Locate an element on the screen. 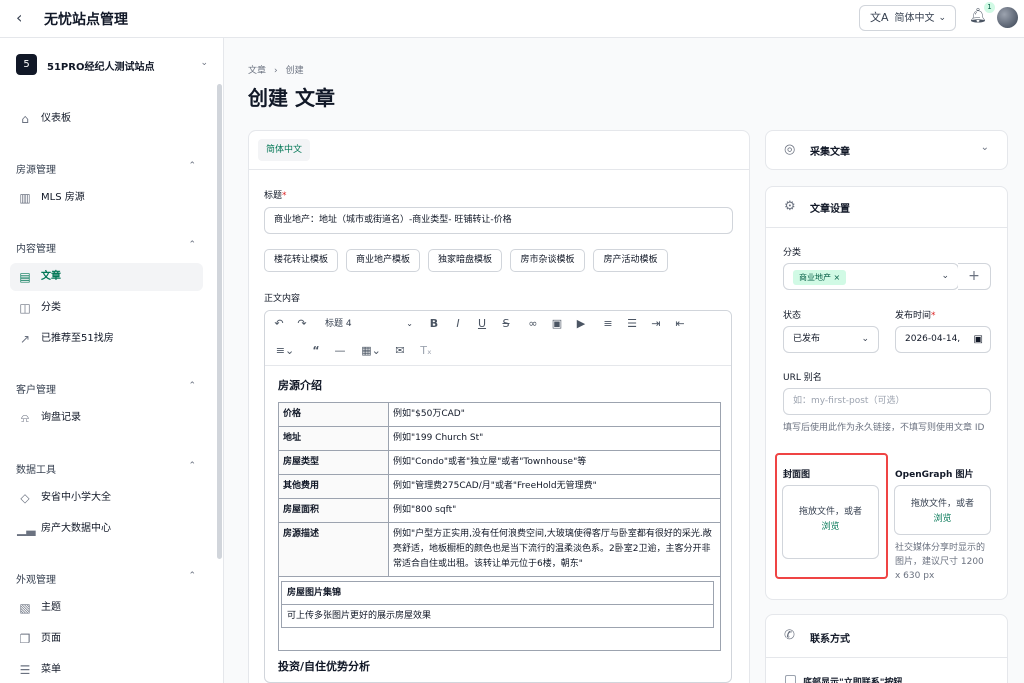 Image resolution: width=1024 pixels, height=683 pixels. table-row: 价格 例如"$50万CAD" is located at coordinates (499, 414).